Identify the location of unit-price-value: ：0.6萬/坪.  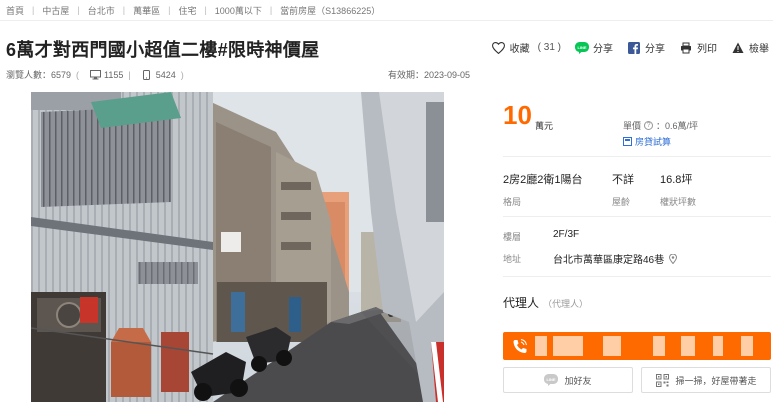
(677, 126).